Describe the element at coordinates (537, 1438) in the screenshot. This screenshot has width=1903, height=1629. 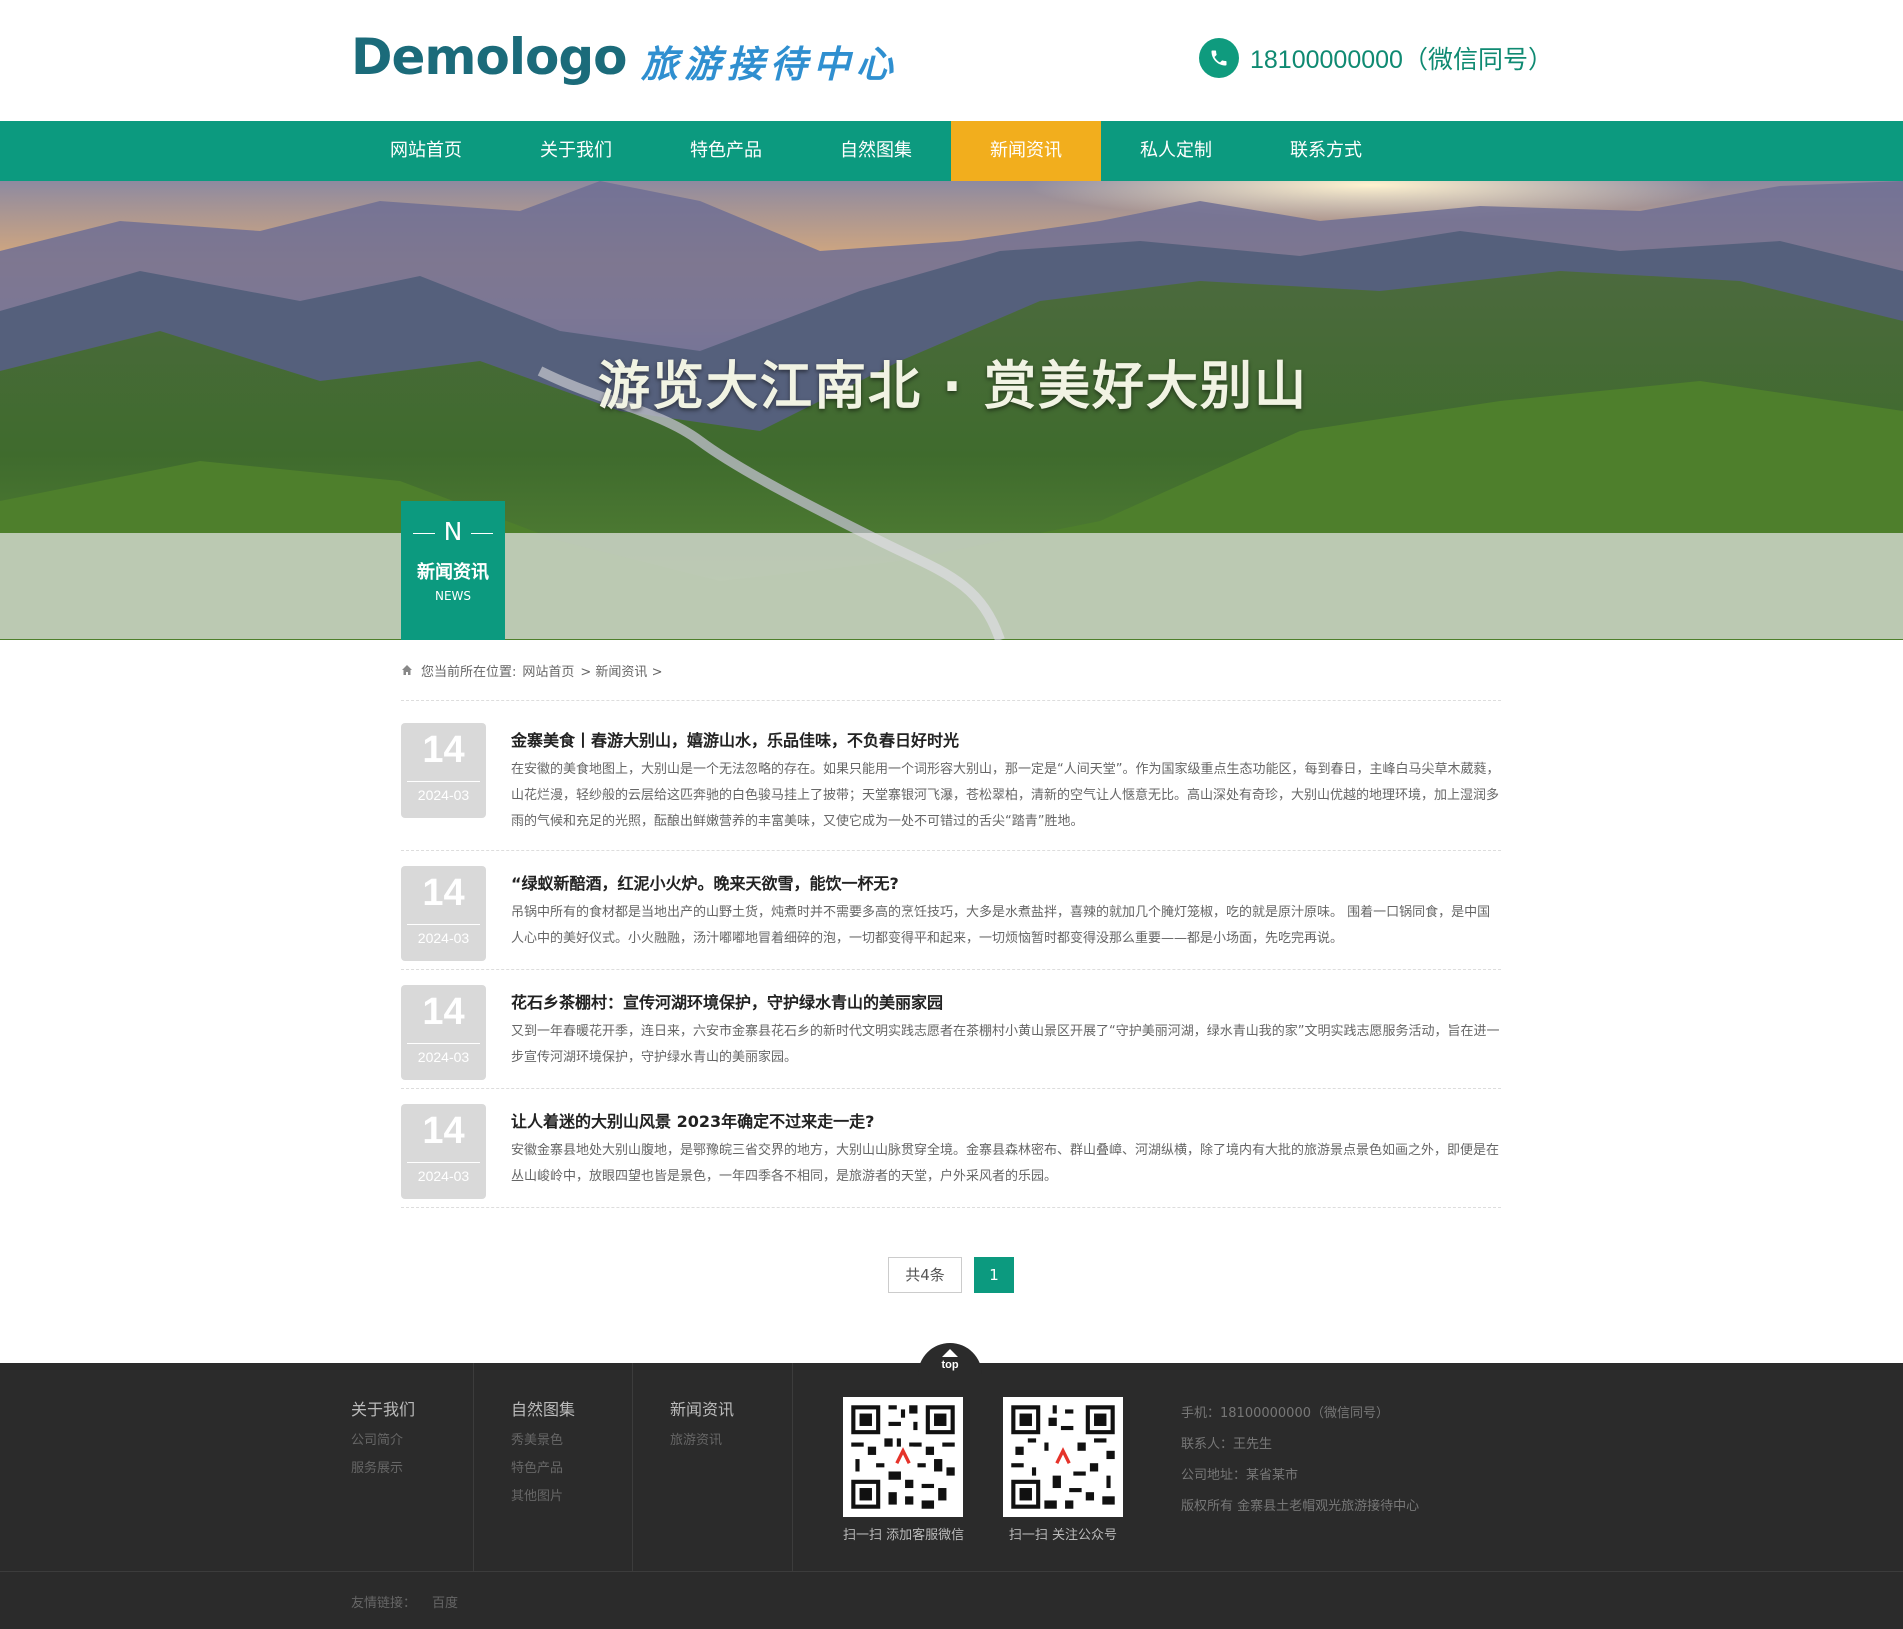
I see `footer-link: 秀美景色` at that location.